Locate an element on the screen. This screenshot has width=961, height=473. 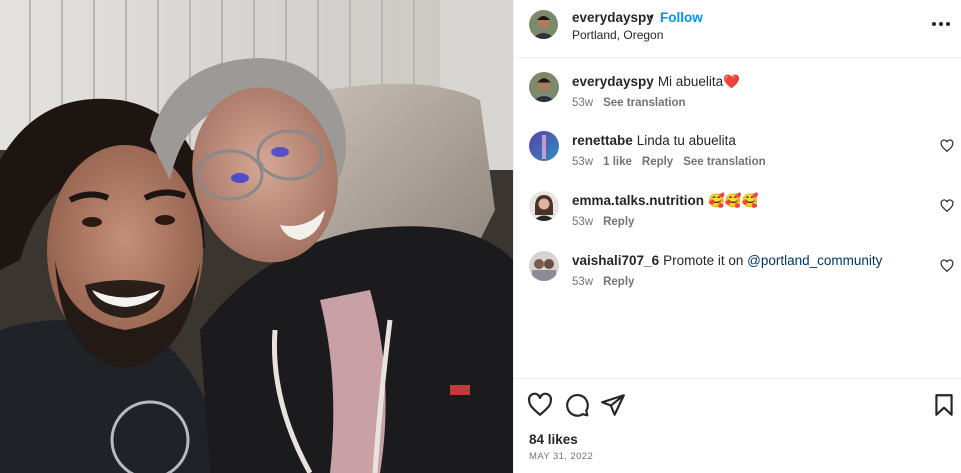
caption-username: everydayspy is located at coordinates (613, 81).